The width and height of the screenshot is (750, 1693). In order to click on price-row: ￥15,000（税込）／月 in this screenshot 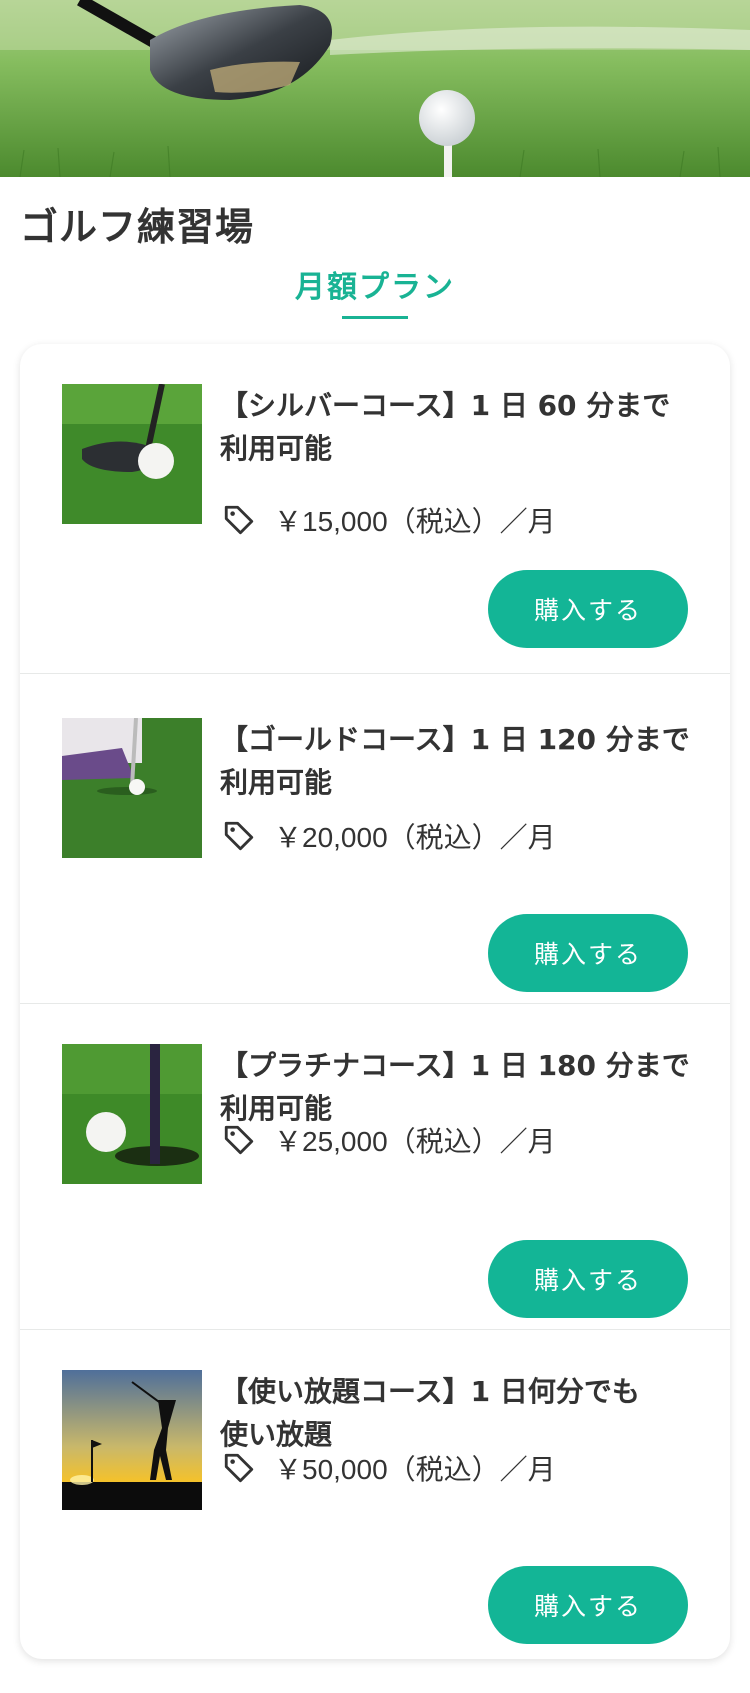, I will do `click(389, 520)`.